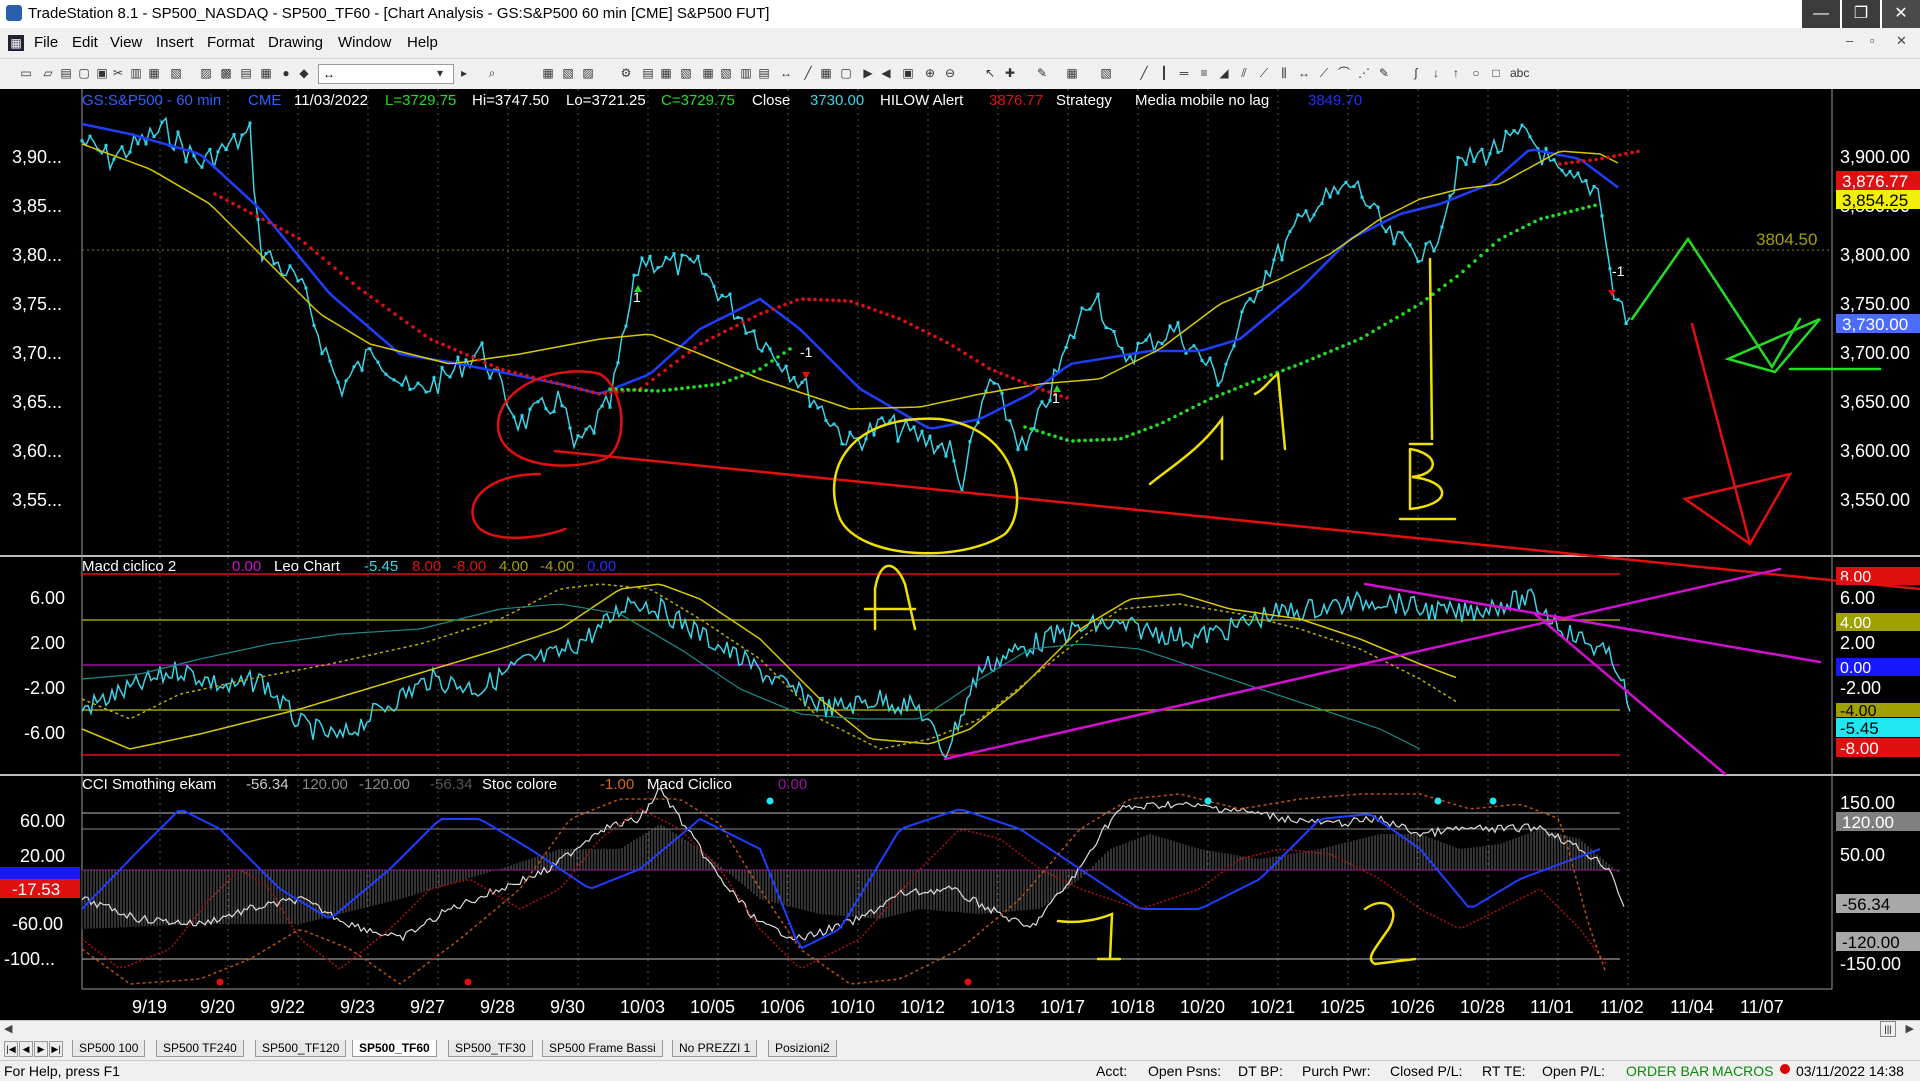  Describe the element at coordinates (1416, 73) in the screenshot. I see `freehand-icon: ∫` at that location.